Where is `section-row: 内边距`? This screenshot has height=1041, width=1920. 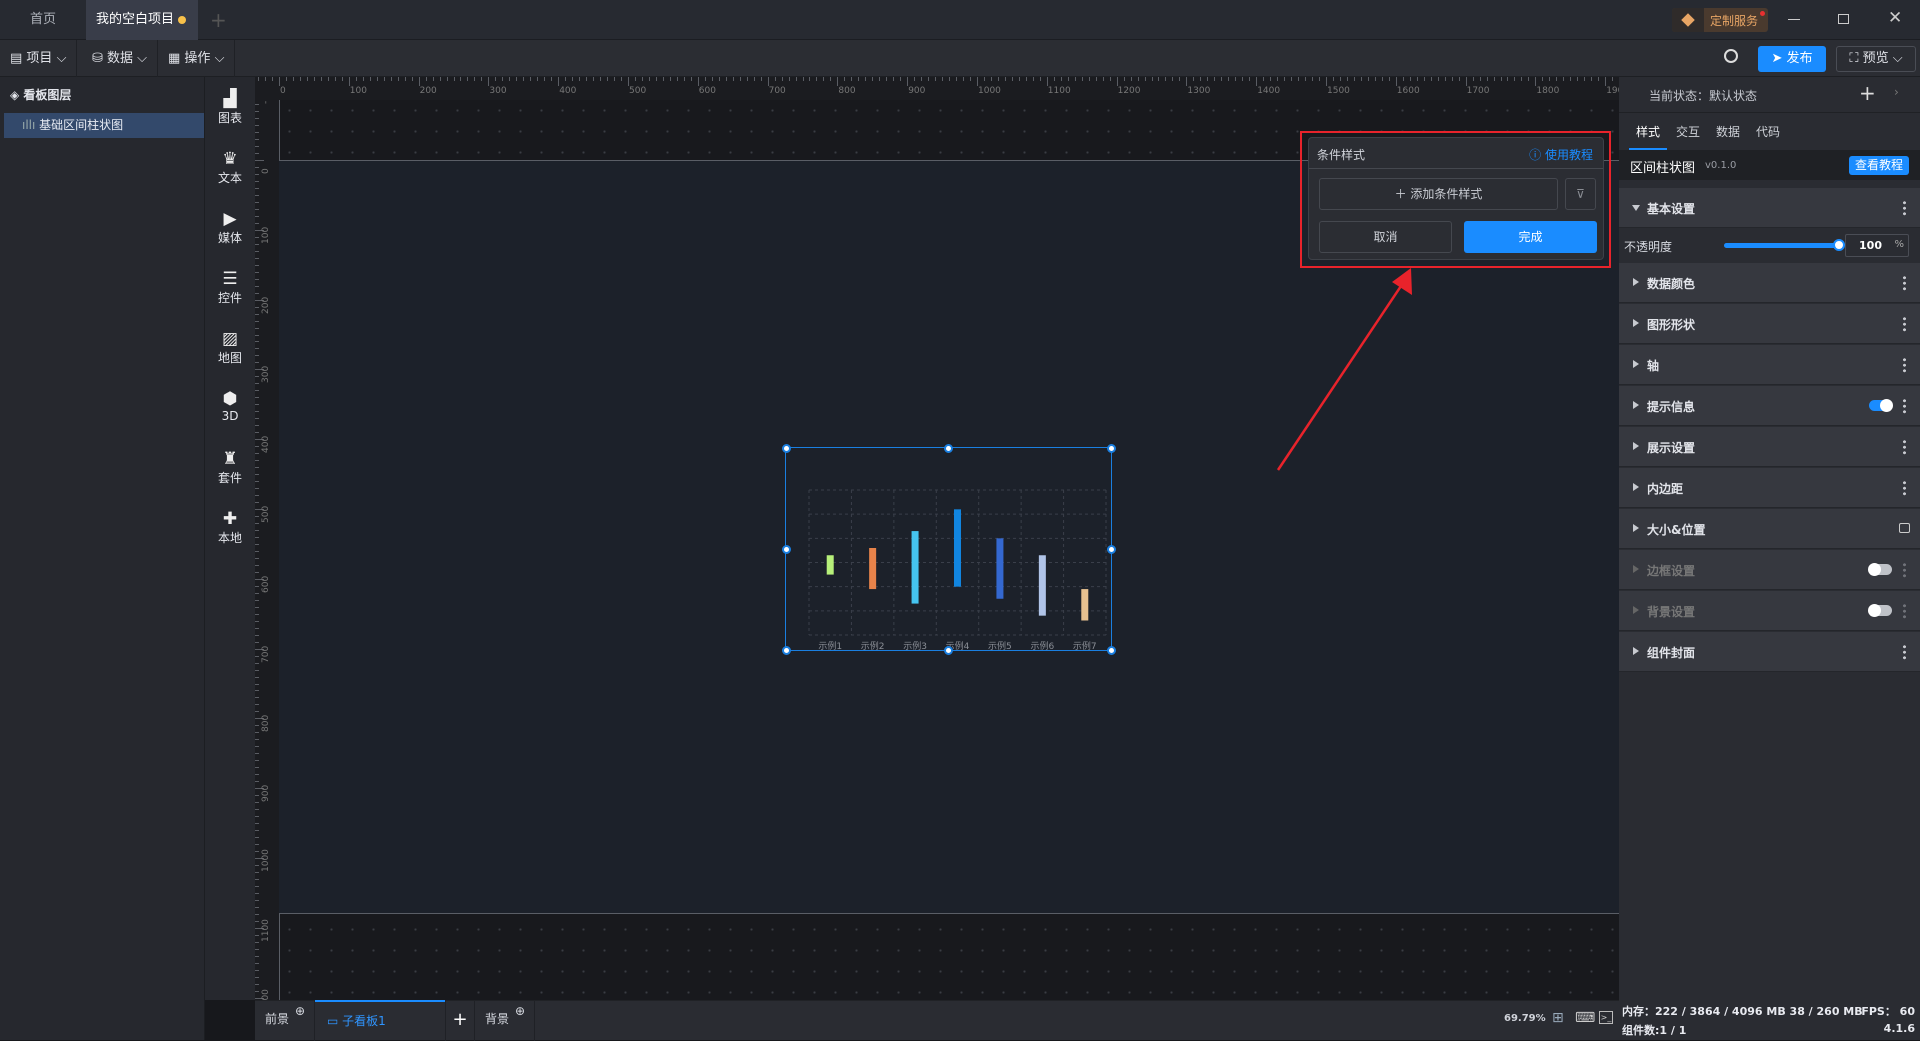
section-row: 内边距 is located at coordinates (1769, 488).